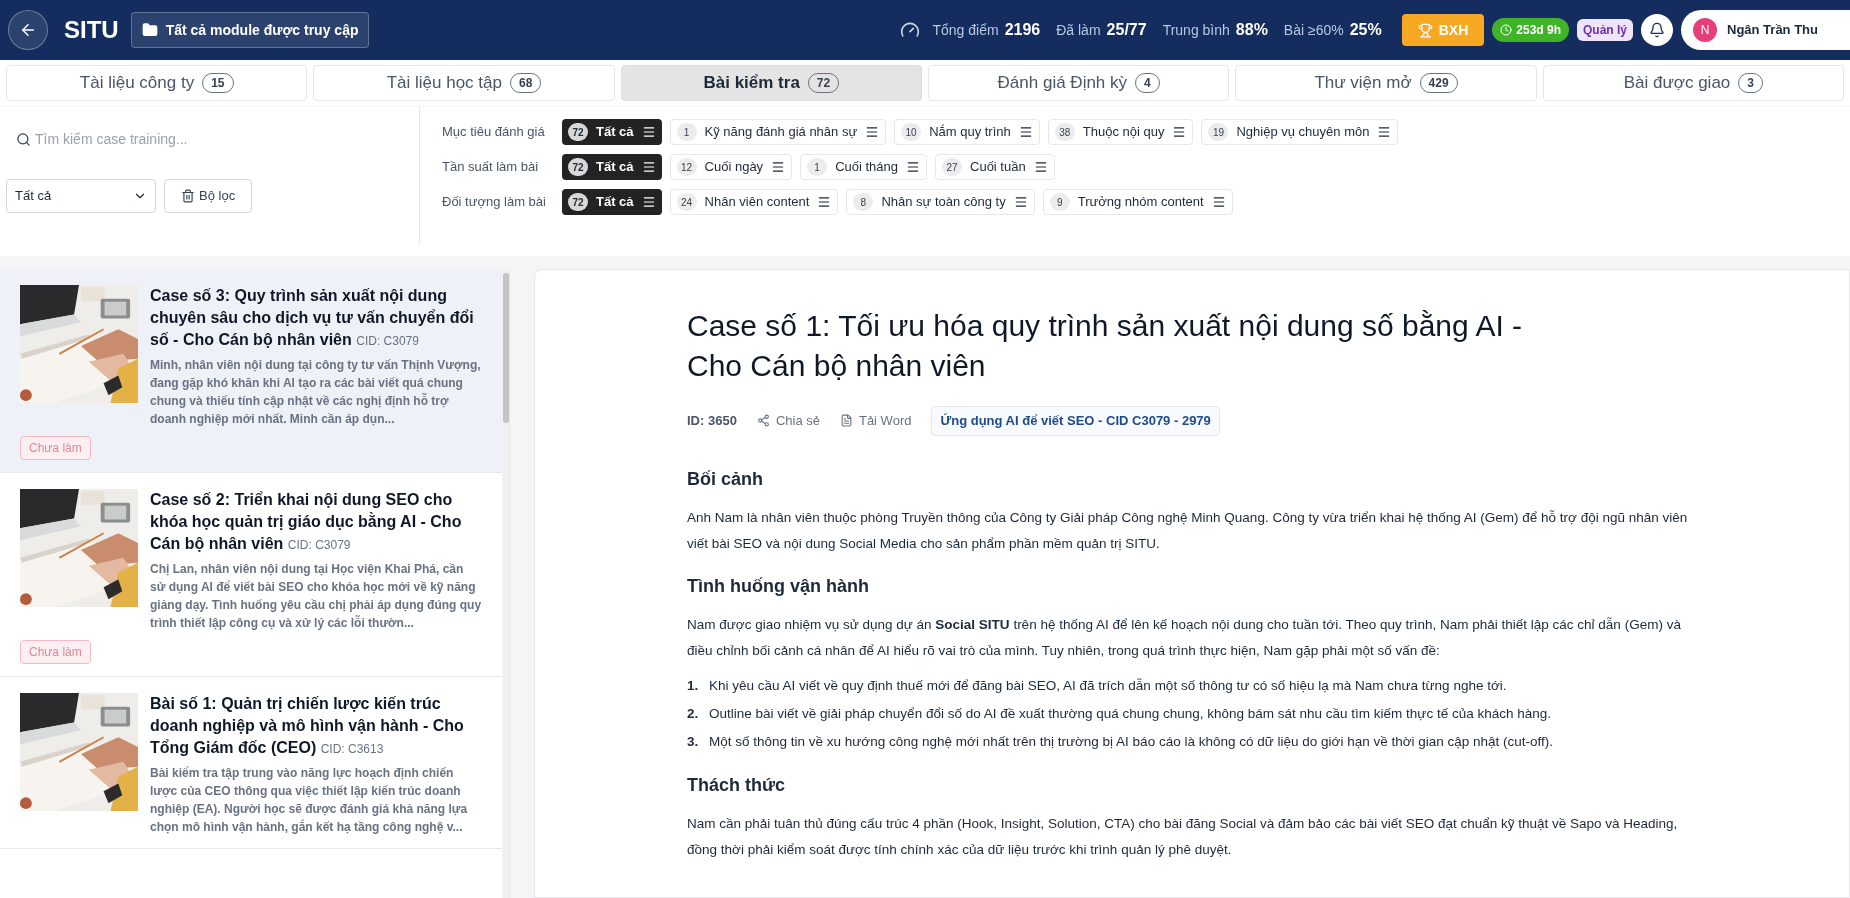 Image resolution: width=1850 pixels, height=898 pixels. Describe the element at coordinates (1365, 30) in the screenshot. I see `stat-value: 25%` at that location.